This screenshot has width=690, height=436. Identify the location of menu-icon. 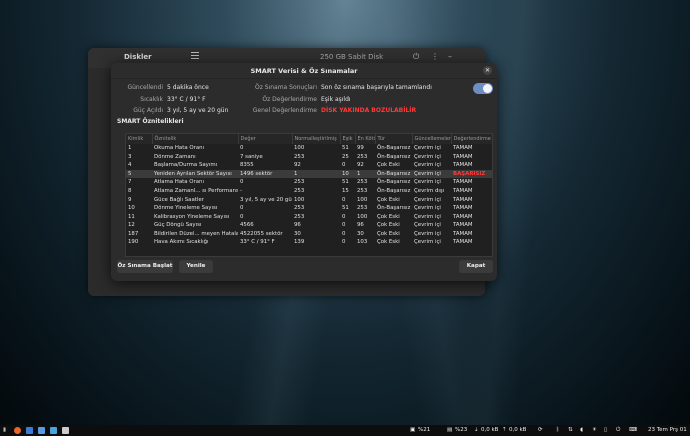
(195, 56).